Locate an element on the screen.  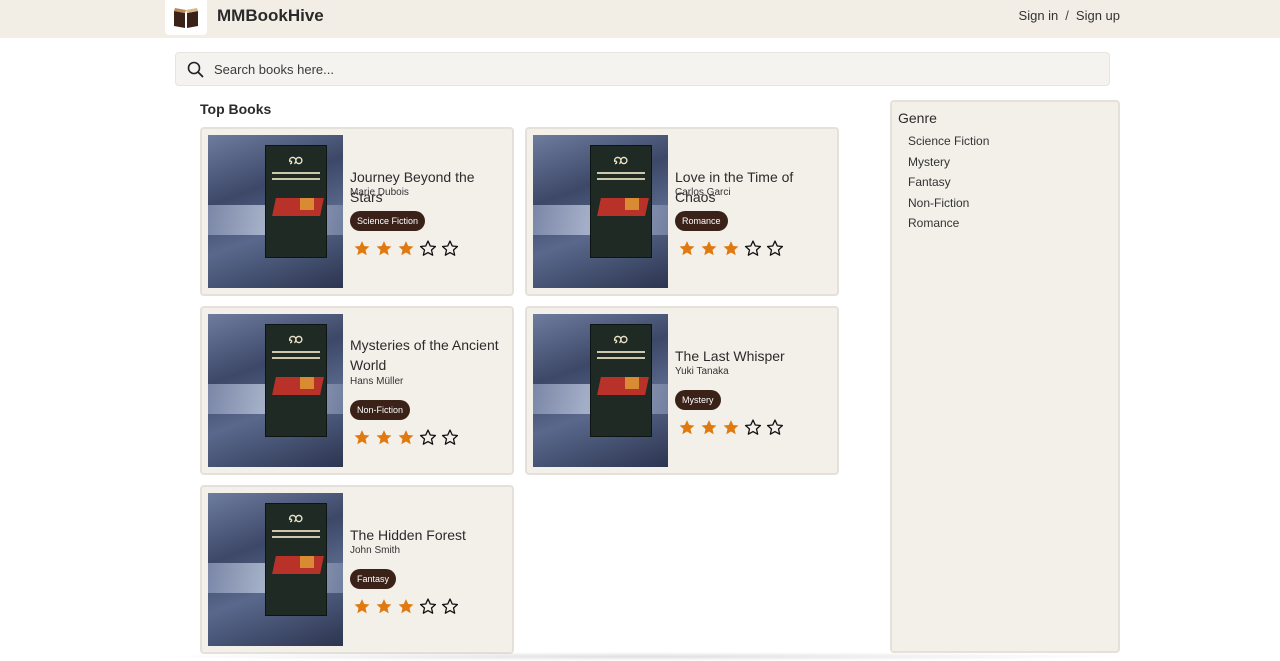
book-card: ꩡ The Hidden Forest John Smith Fantasy is located at coordinates (357, 569).